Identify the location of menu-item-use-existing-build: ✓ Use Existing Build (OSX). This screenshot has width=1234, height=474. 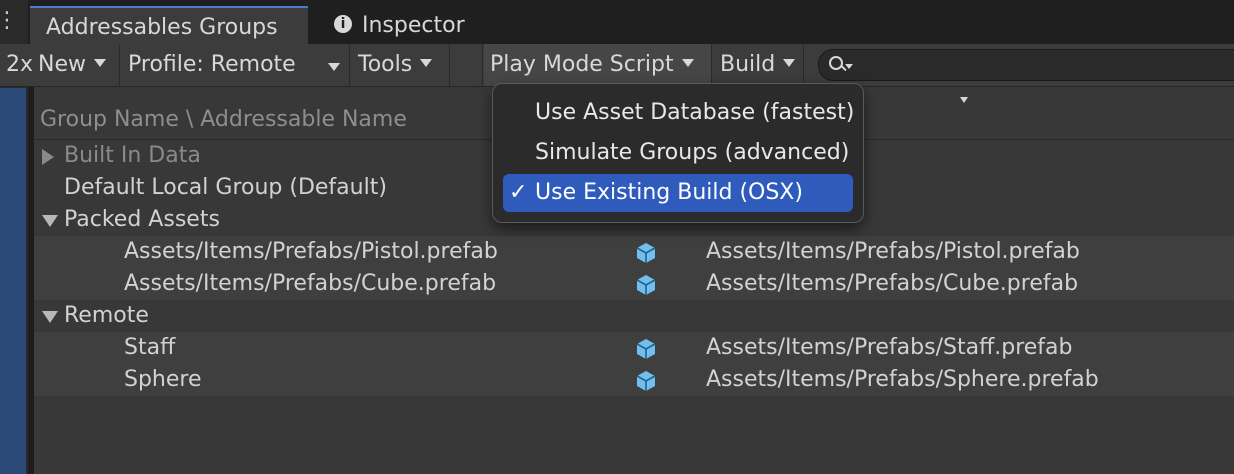
(678, 193).